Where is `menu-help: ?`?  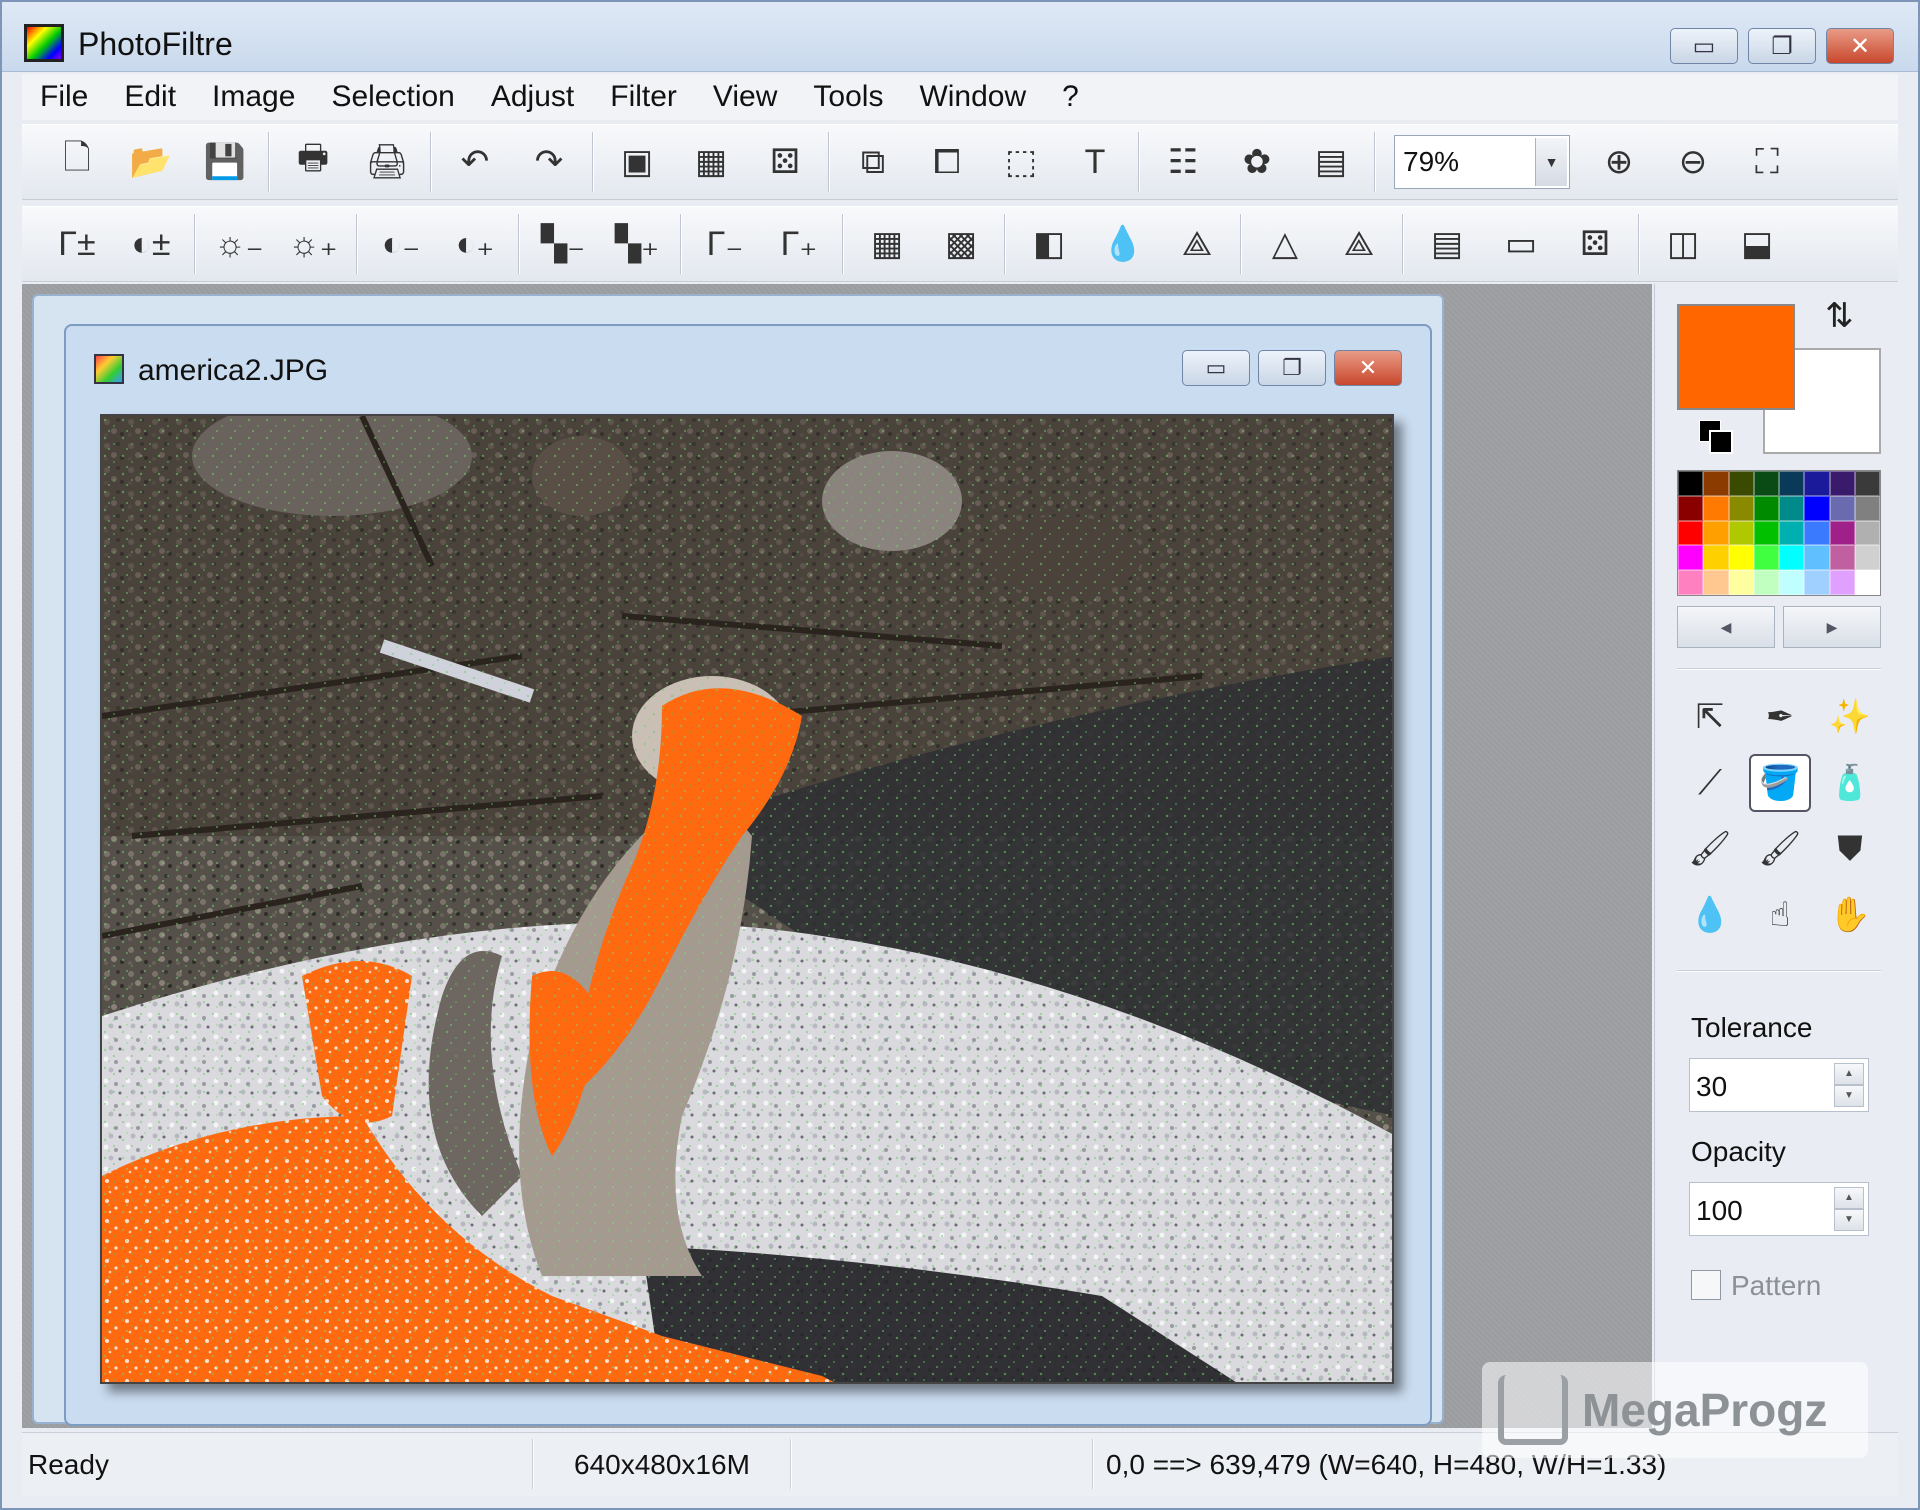 menu-help: ? is located at coordinates (1070, 97).